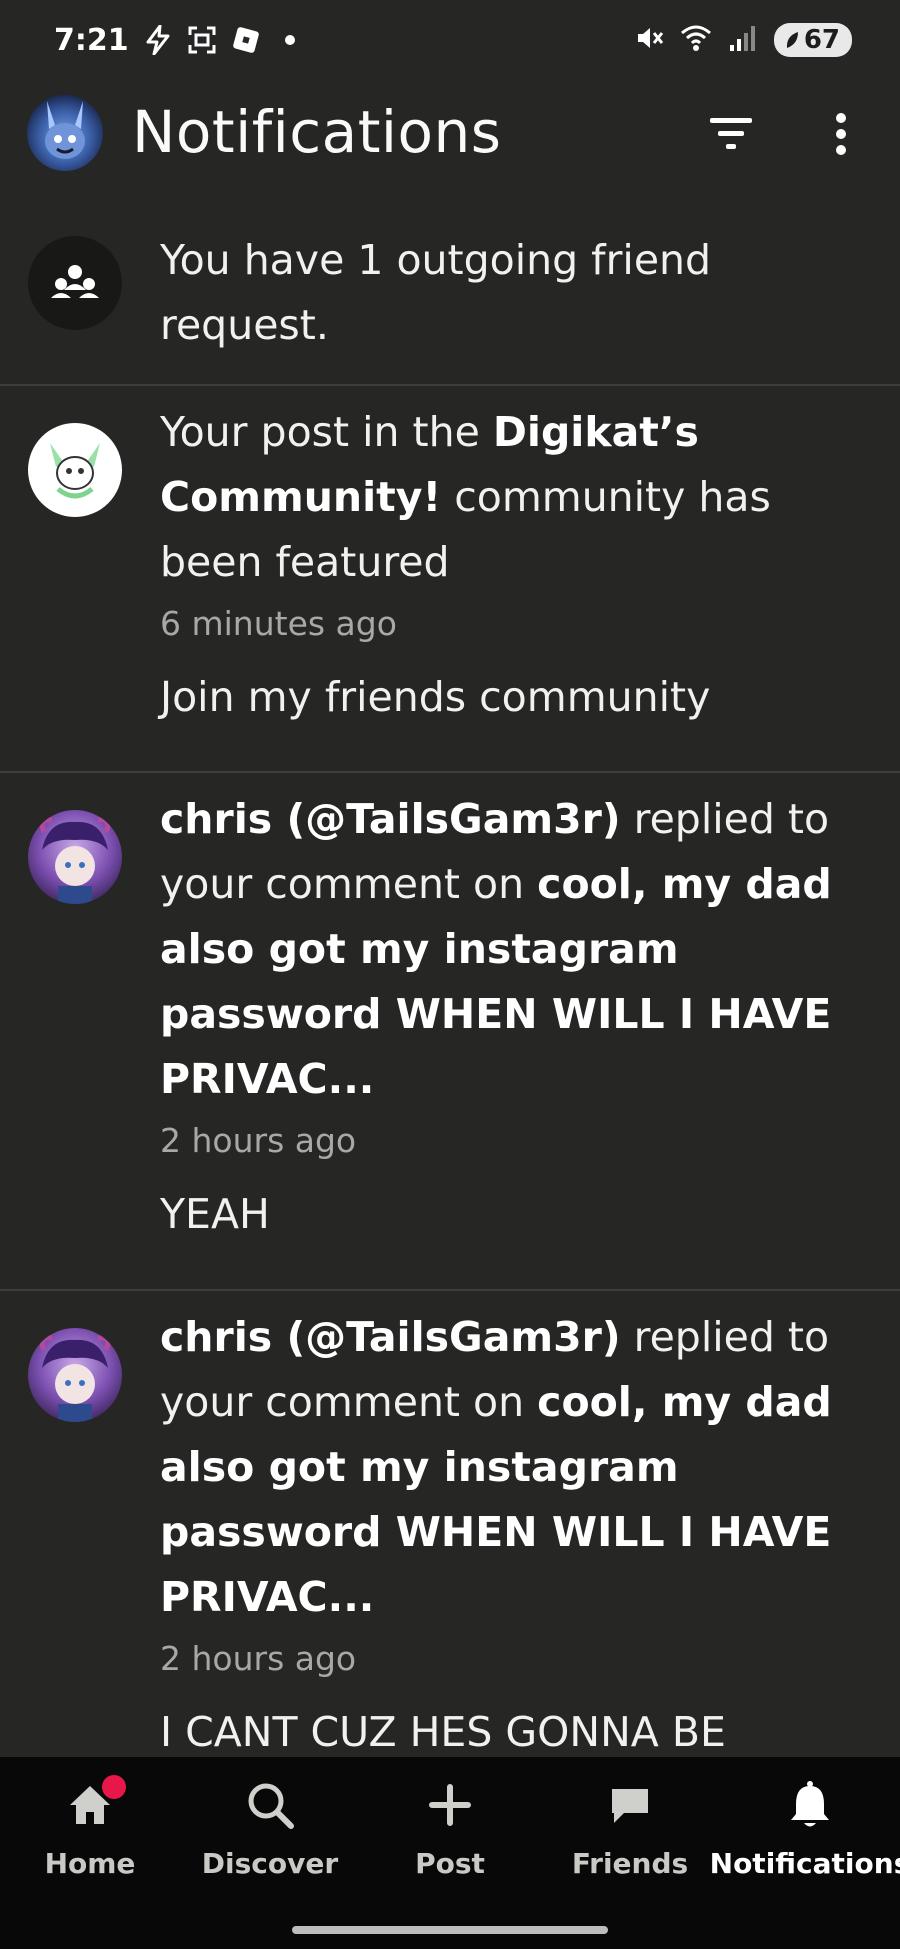  Describe the element at coordinates (810, 1805) in the screenshot. I see `bell-icon` at that location.